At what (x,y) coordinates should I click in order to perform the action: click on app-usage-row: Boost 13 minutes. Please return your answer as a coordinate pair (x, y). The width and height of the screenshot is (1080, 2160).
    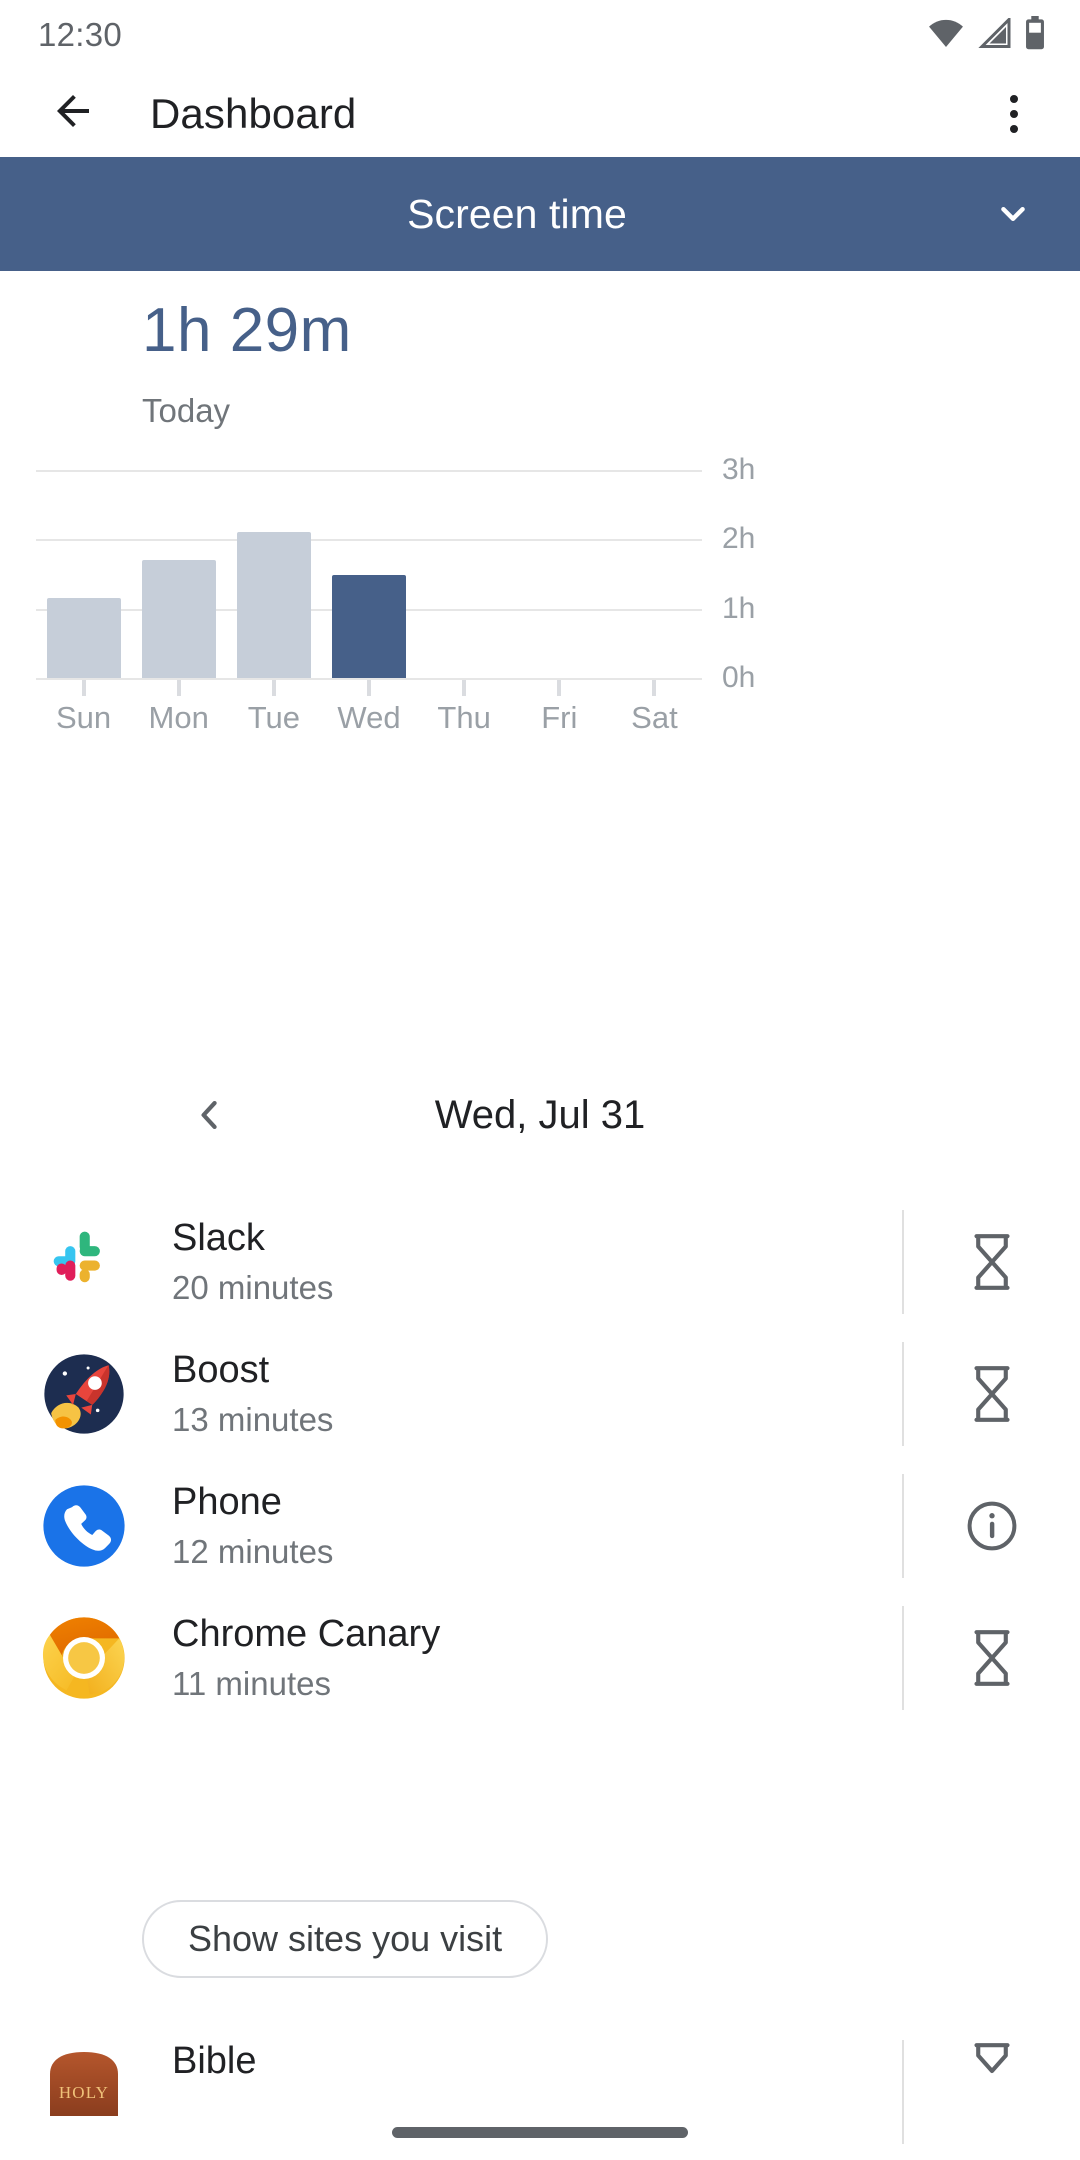
    Looking at the image, I should click on (540, 1394).